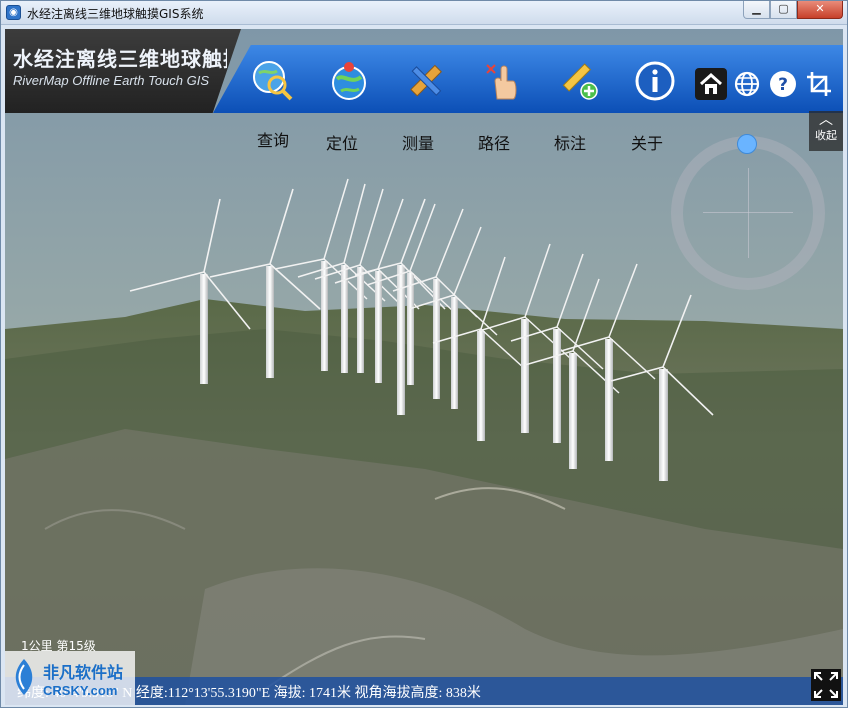 This screenshot has width=848, height=708. I want to click on globe-button, so click(747, 84).